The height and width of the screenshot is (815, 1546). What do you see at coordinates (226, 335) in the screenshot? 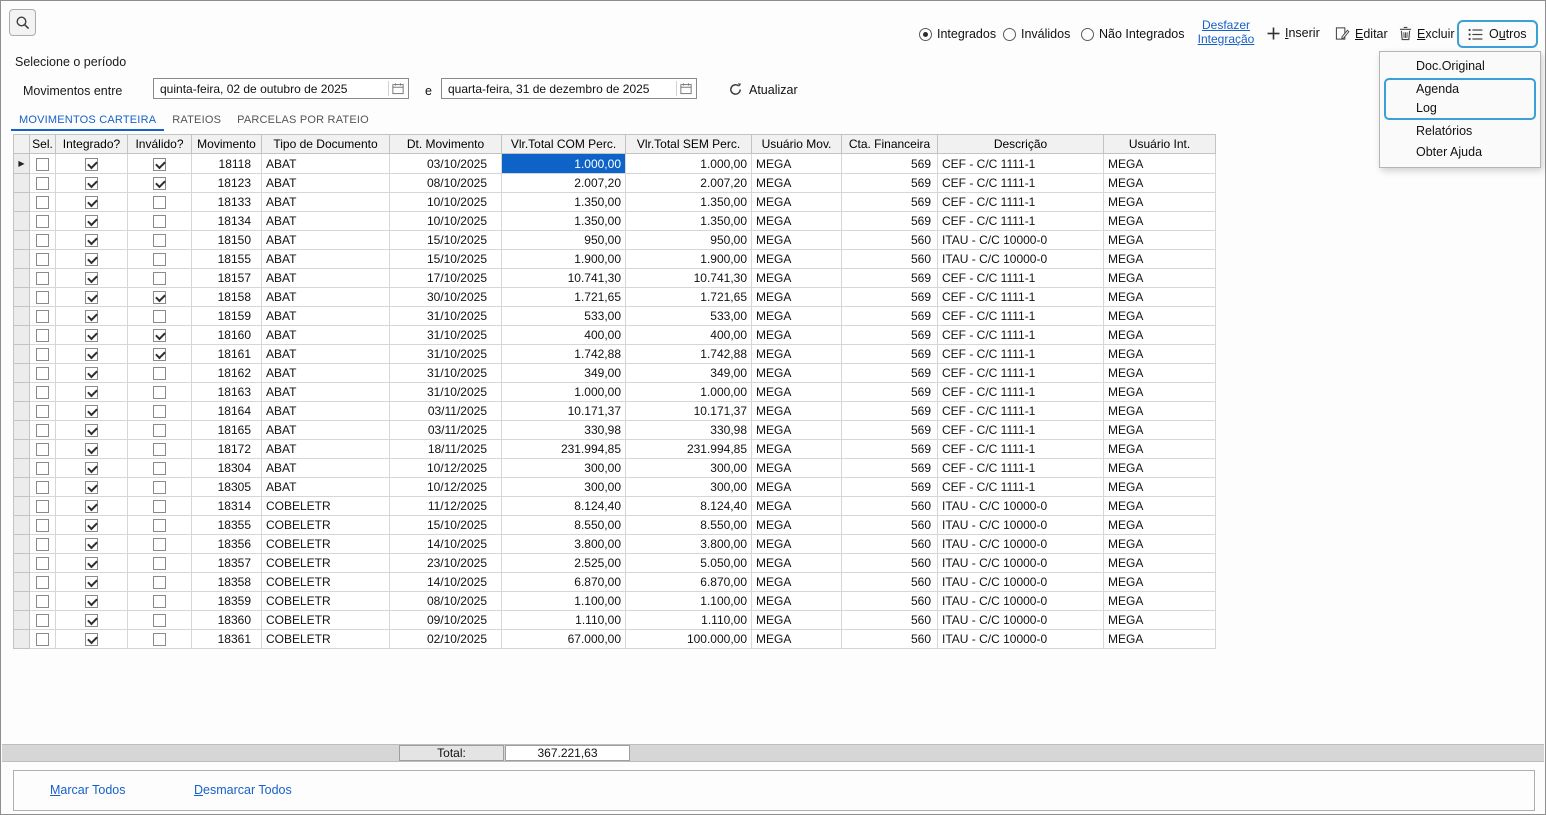
I see `cell-movimento: 18160` at bounding box center [226, 335].